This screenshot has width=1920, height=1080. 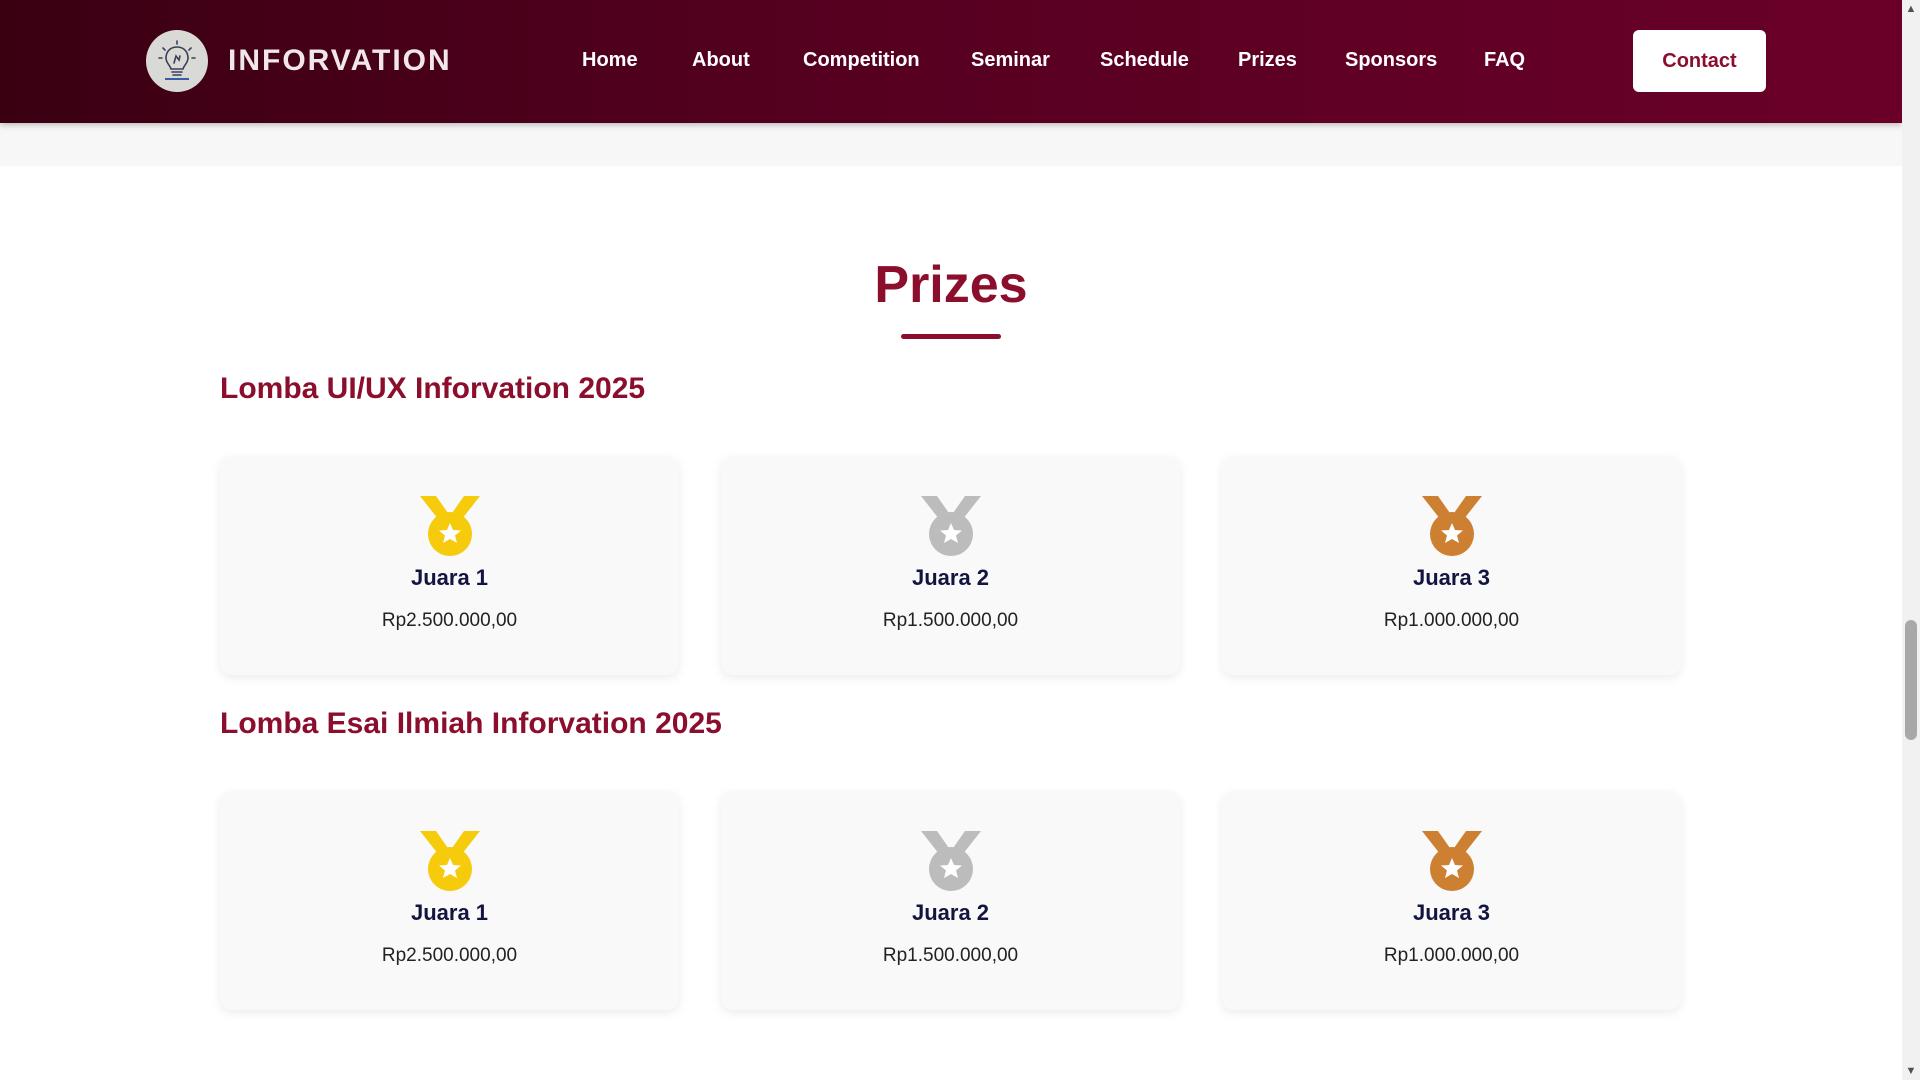 I want to click on nav-competition: Competition, so click(x=861, y=60).